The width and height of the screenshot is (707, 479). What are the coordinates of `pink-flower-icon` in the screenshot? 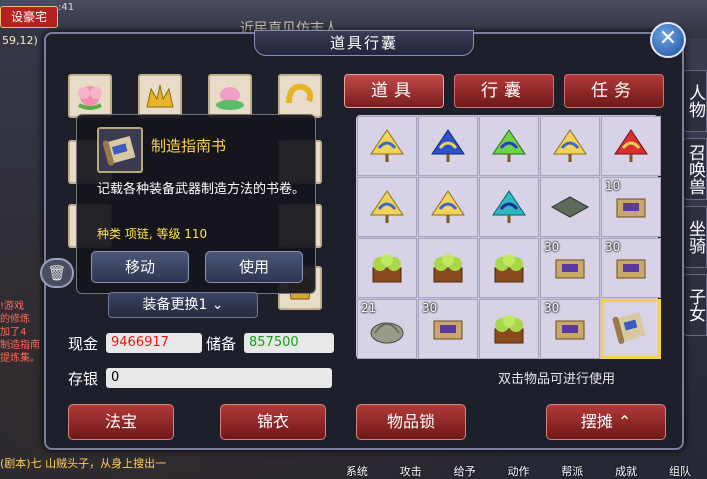 It's located at (90, 98).